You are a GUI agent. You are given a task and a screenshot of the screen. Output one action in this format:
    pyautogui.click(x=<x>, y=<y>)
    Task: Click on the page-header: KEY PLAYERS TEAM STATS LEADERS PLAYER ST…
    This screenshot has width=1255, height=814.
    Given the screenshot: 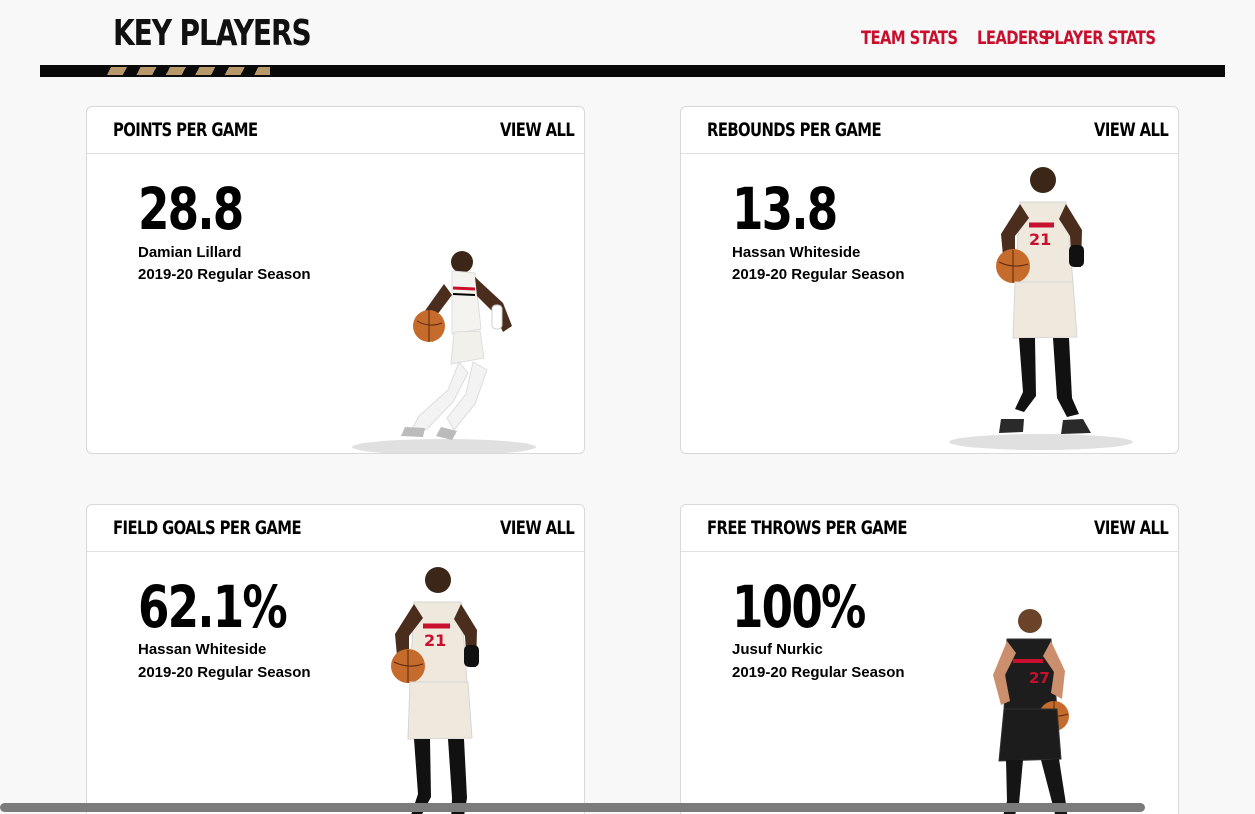 What is the action you would take?
    pyautogui.click(x=627, y=40)
    